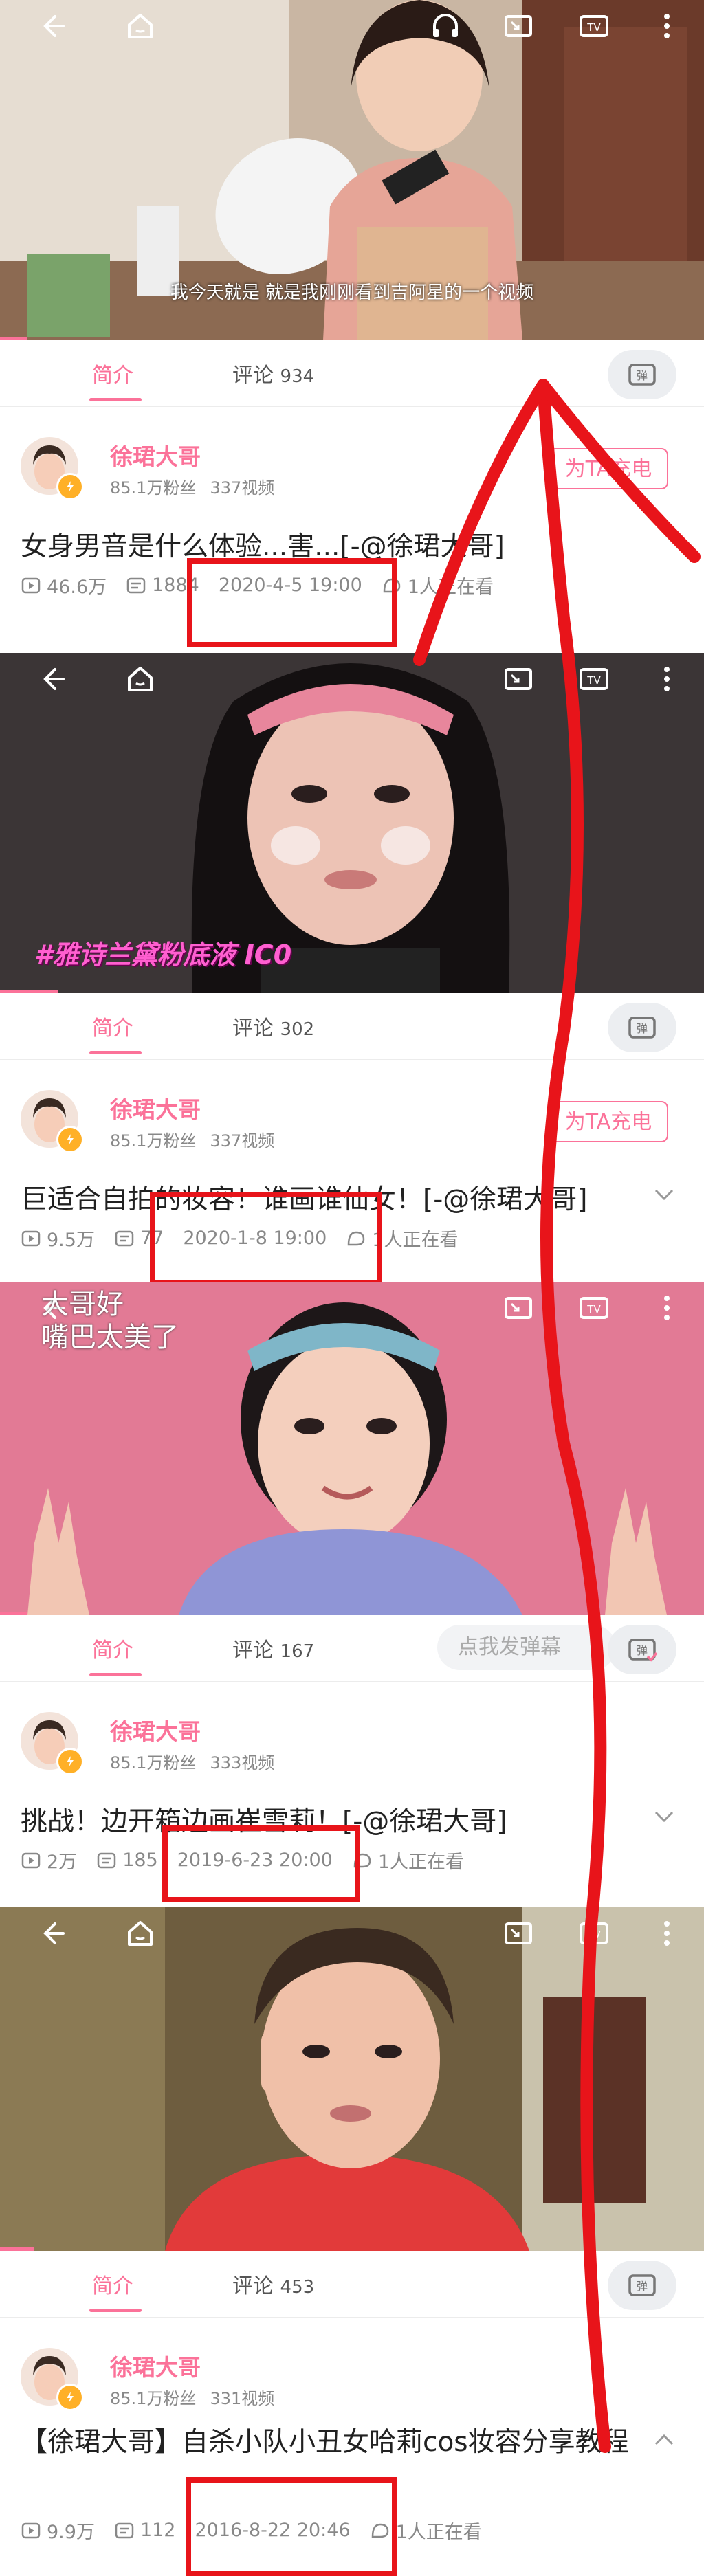 The height and width of the screenshot is (2576, 704). Describe the element at coordinates (352, 2284) in the screenshot. I see `tab-bar: 简介 评论 453 弹` at that location.